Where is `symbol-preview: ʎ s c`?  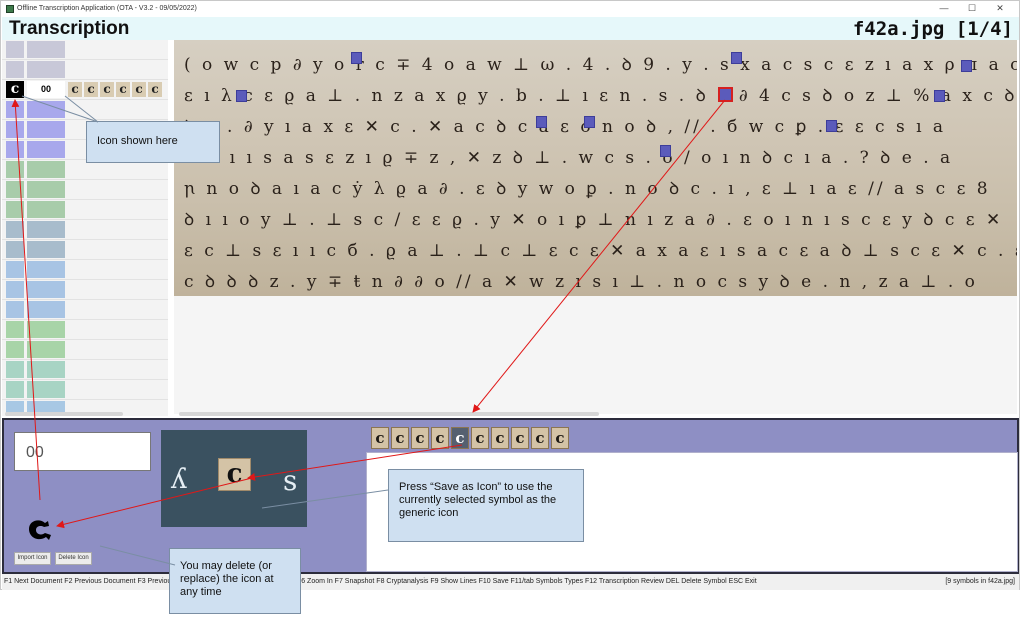 symbol-preview: ʎ s c is located at coordinates (234, 478).